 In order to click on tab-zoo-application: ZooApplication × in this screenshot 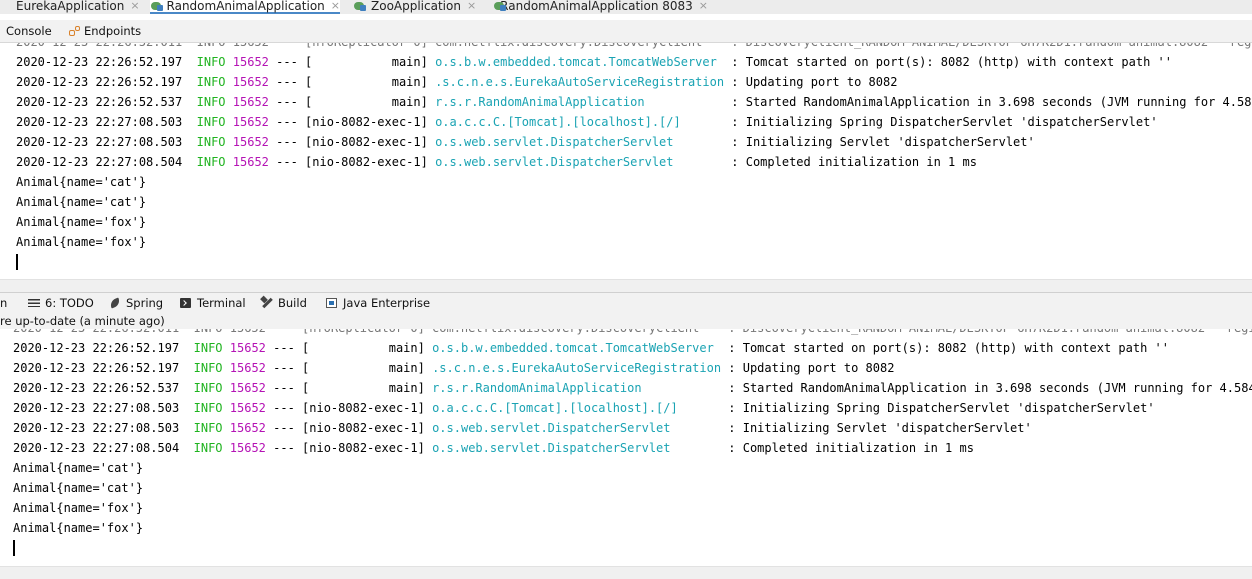, I will do `click(418, 7)`.